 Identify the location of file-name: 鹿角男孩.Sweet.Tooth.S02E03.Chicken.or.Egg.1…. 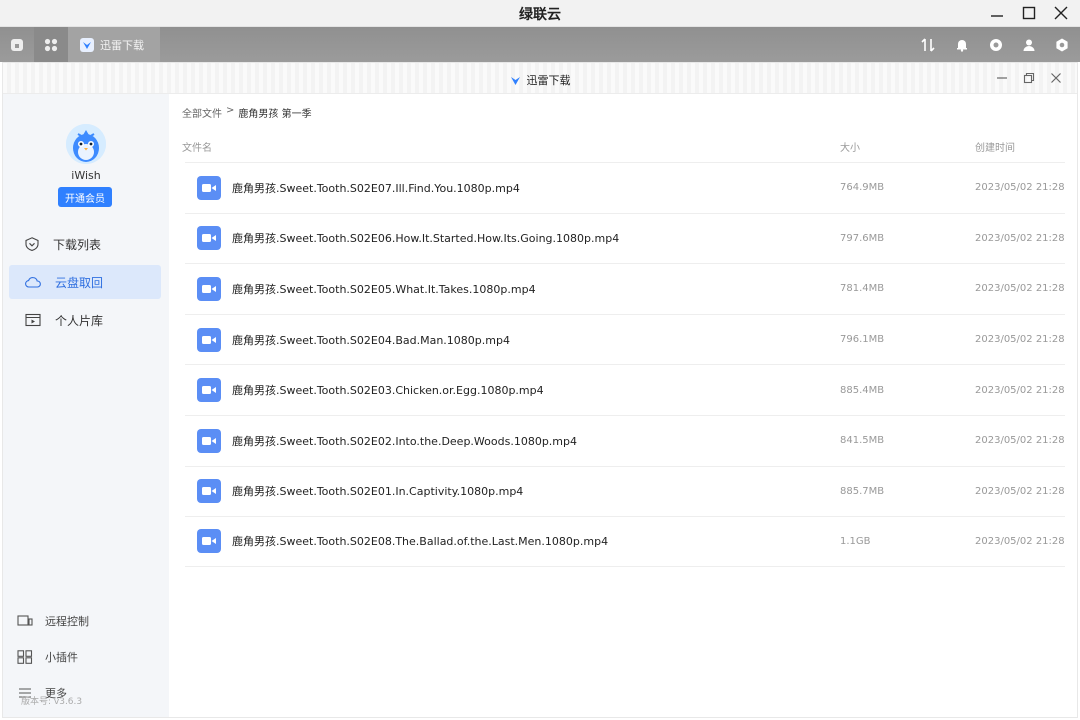
(388, 391).